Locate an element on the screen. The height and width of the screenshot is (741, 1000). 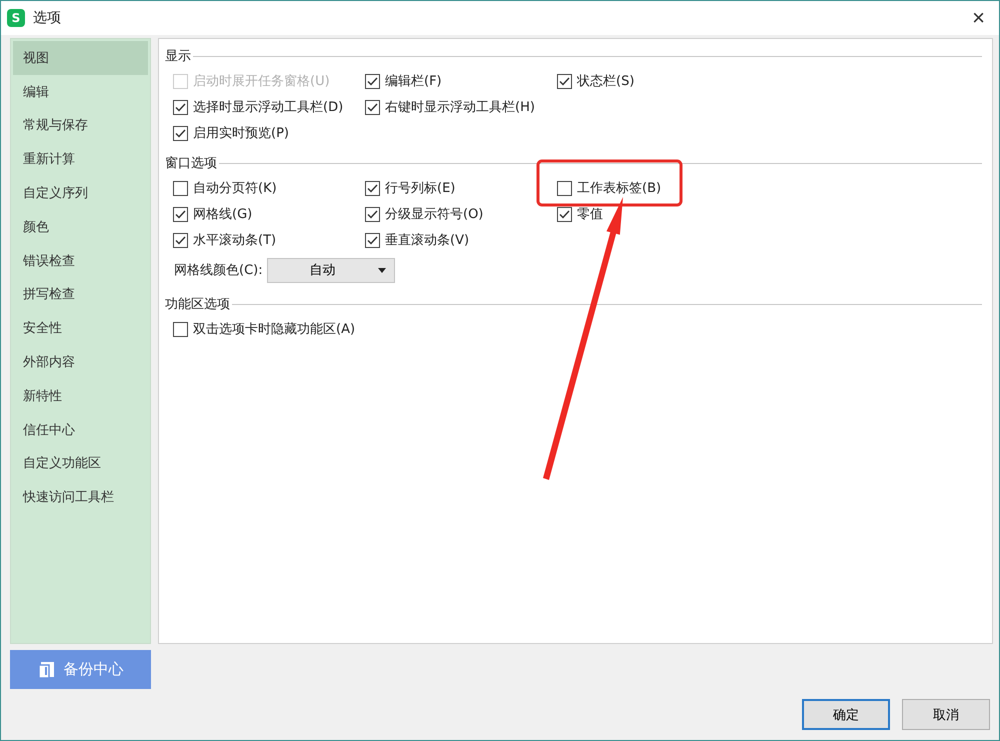
app-logo: S is located at coordinates (16, 18).